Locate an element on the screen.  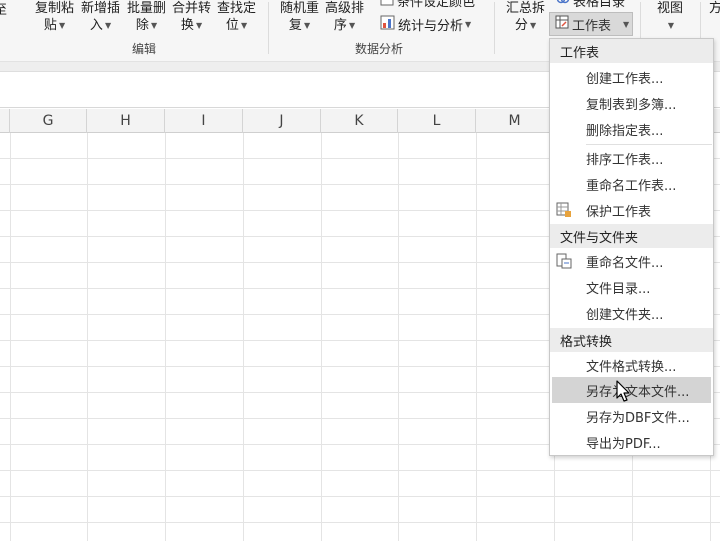
ribbon-edge-right: 方 is located at coordinates (714, 8).